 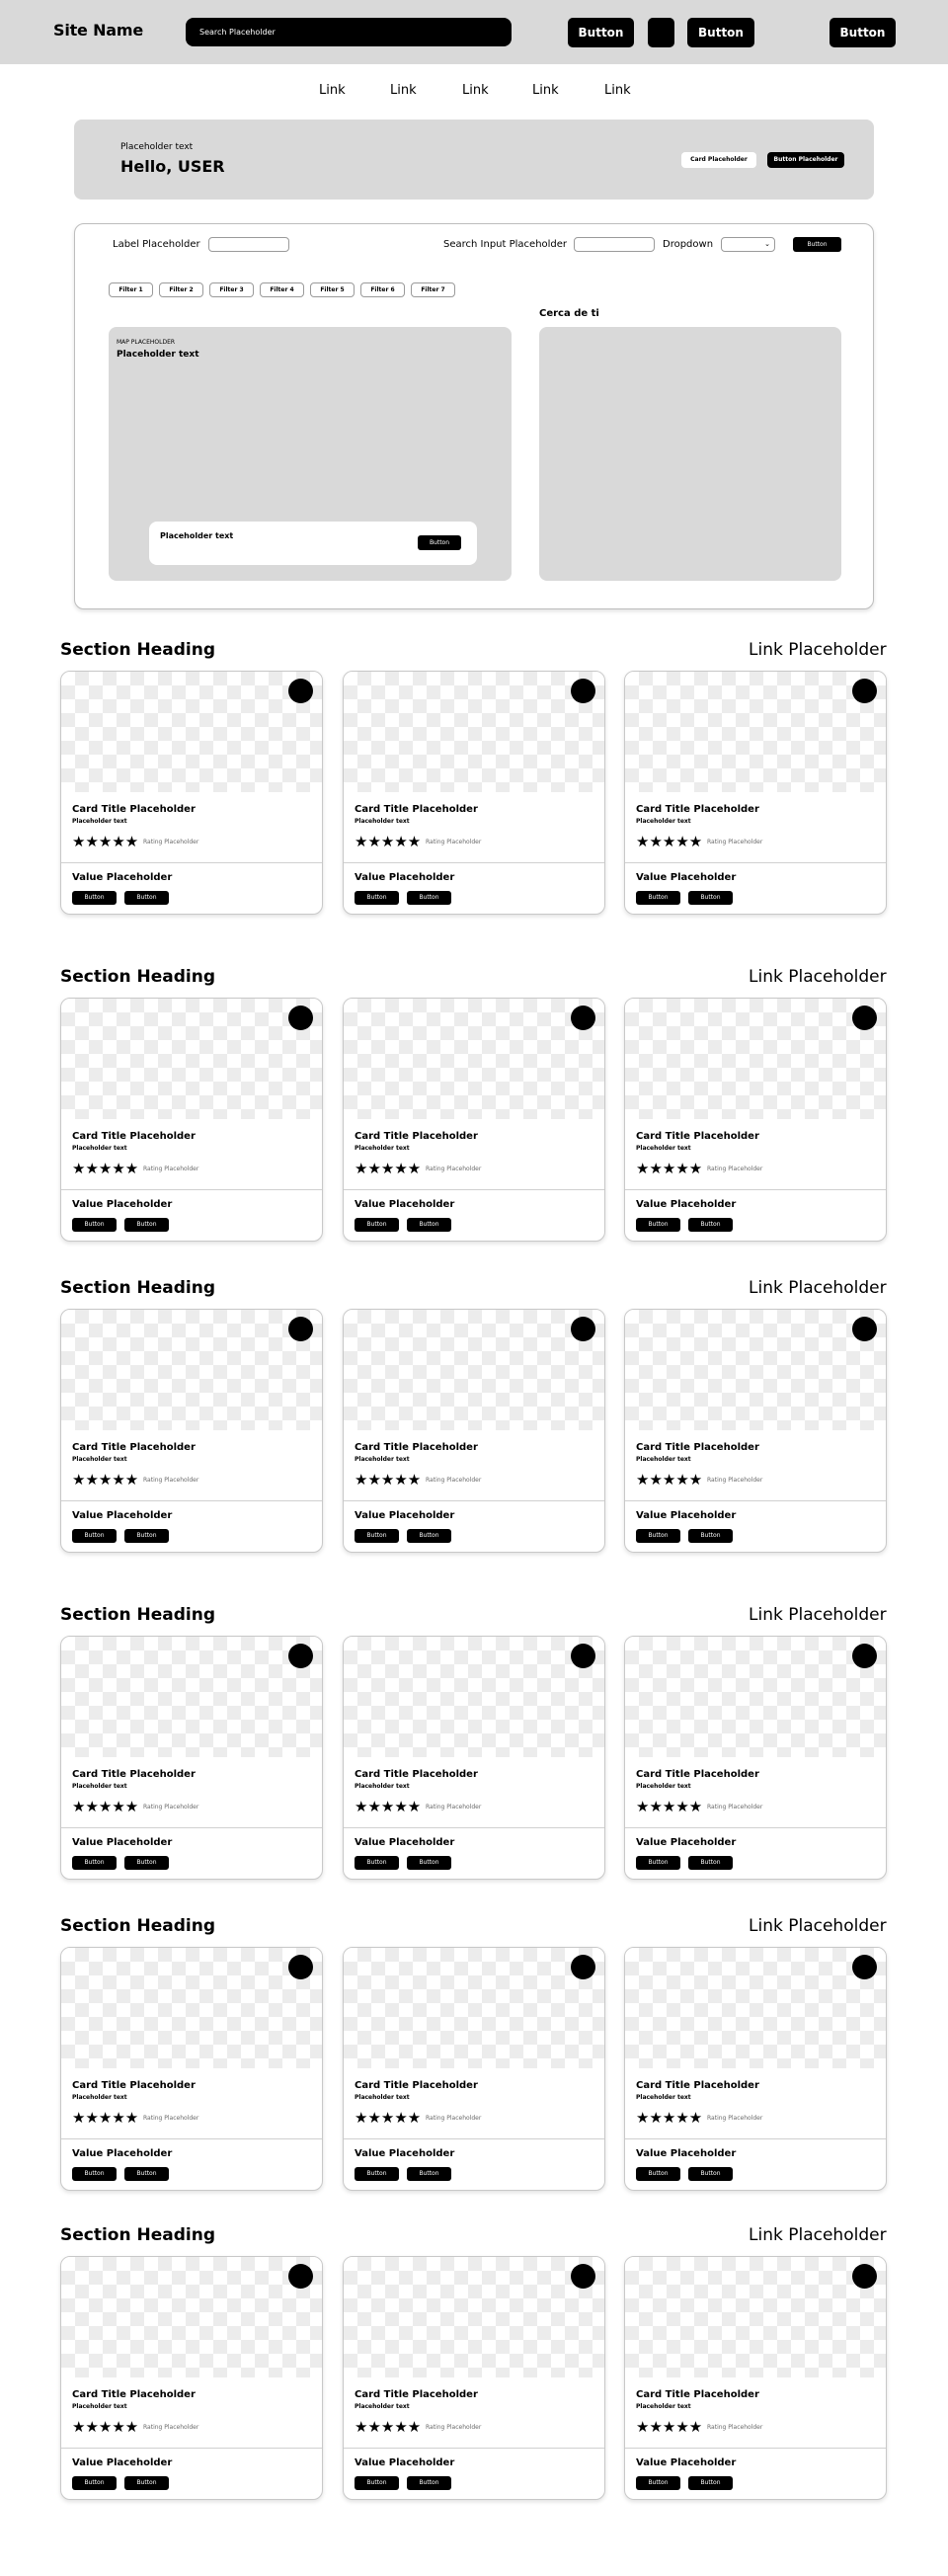 What do you see at coordinates (382, 289) in the screenshot?
I see `filter-chip-6: Filter 6` at bounding box center [382, 289].